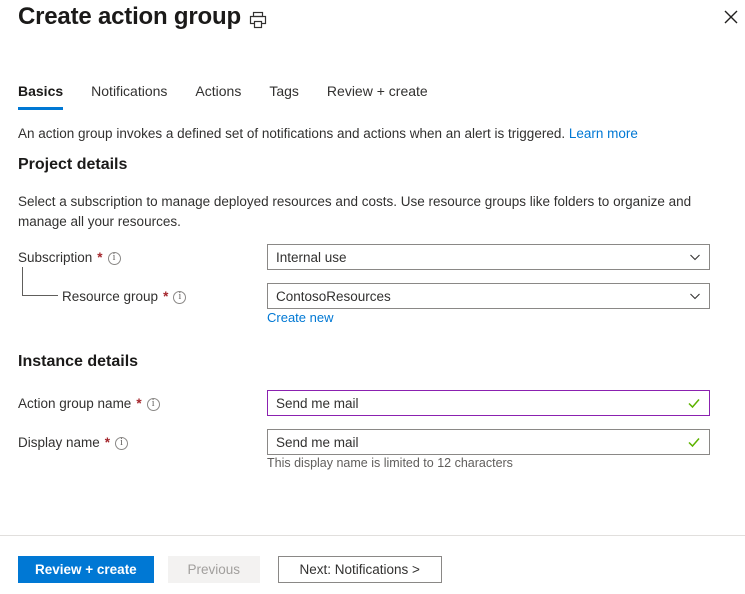  I want to click on action-group-name-required-asterisk: *, so click(139, 403).